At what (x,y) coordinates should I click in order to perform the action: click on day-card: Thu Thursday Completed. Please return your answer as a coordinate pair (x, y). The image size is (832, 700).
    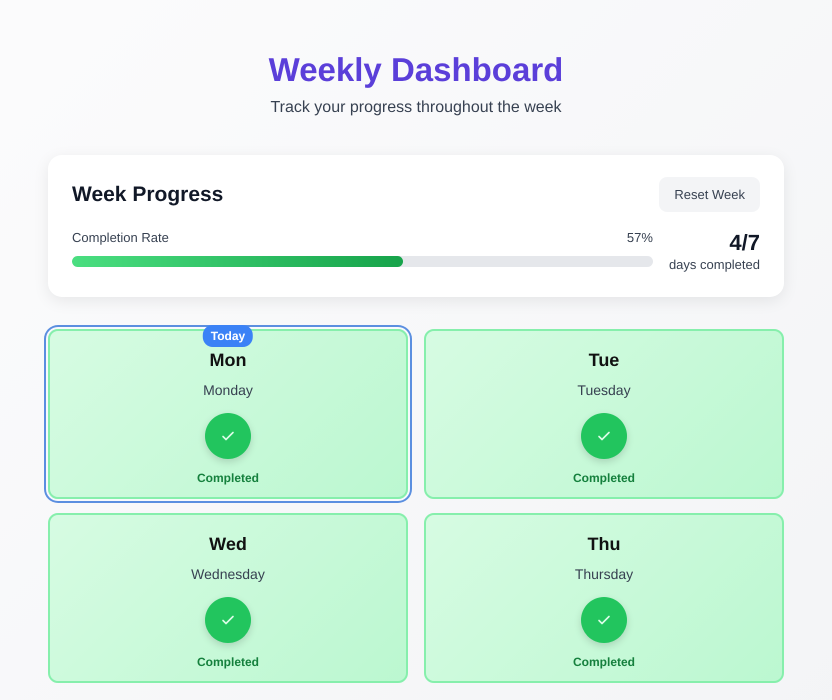
    Looking at the image, I should click on (604, 597).